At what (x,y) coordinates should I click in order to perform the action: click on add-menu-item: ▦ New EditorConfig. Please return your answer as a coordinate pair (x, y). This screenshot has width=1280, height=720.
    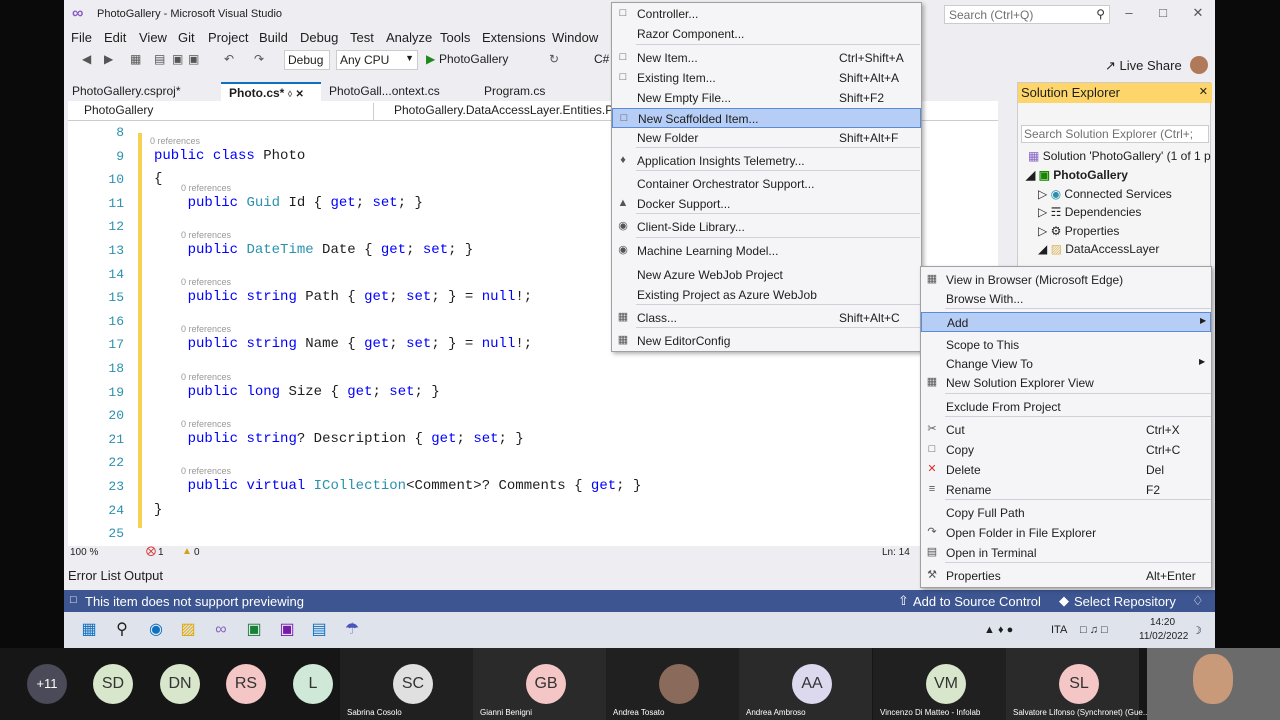
    Looking at the image, I should click on (766, 341).